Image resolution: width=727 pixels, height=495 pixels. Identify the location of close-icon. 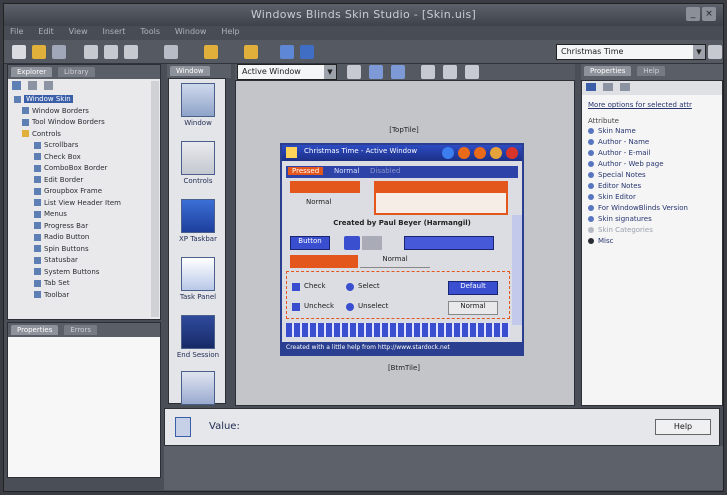
(512, 153).